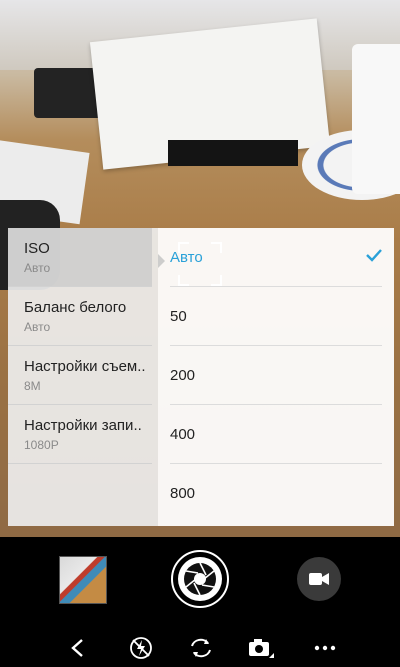 Image resolution: width=400 pixels, height=667 pixels. I want to click on back-arrow-icon, so click(77, 648).